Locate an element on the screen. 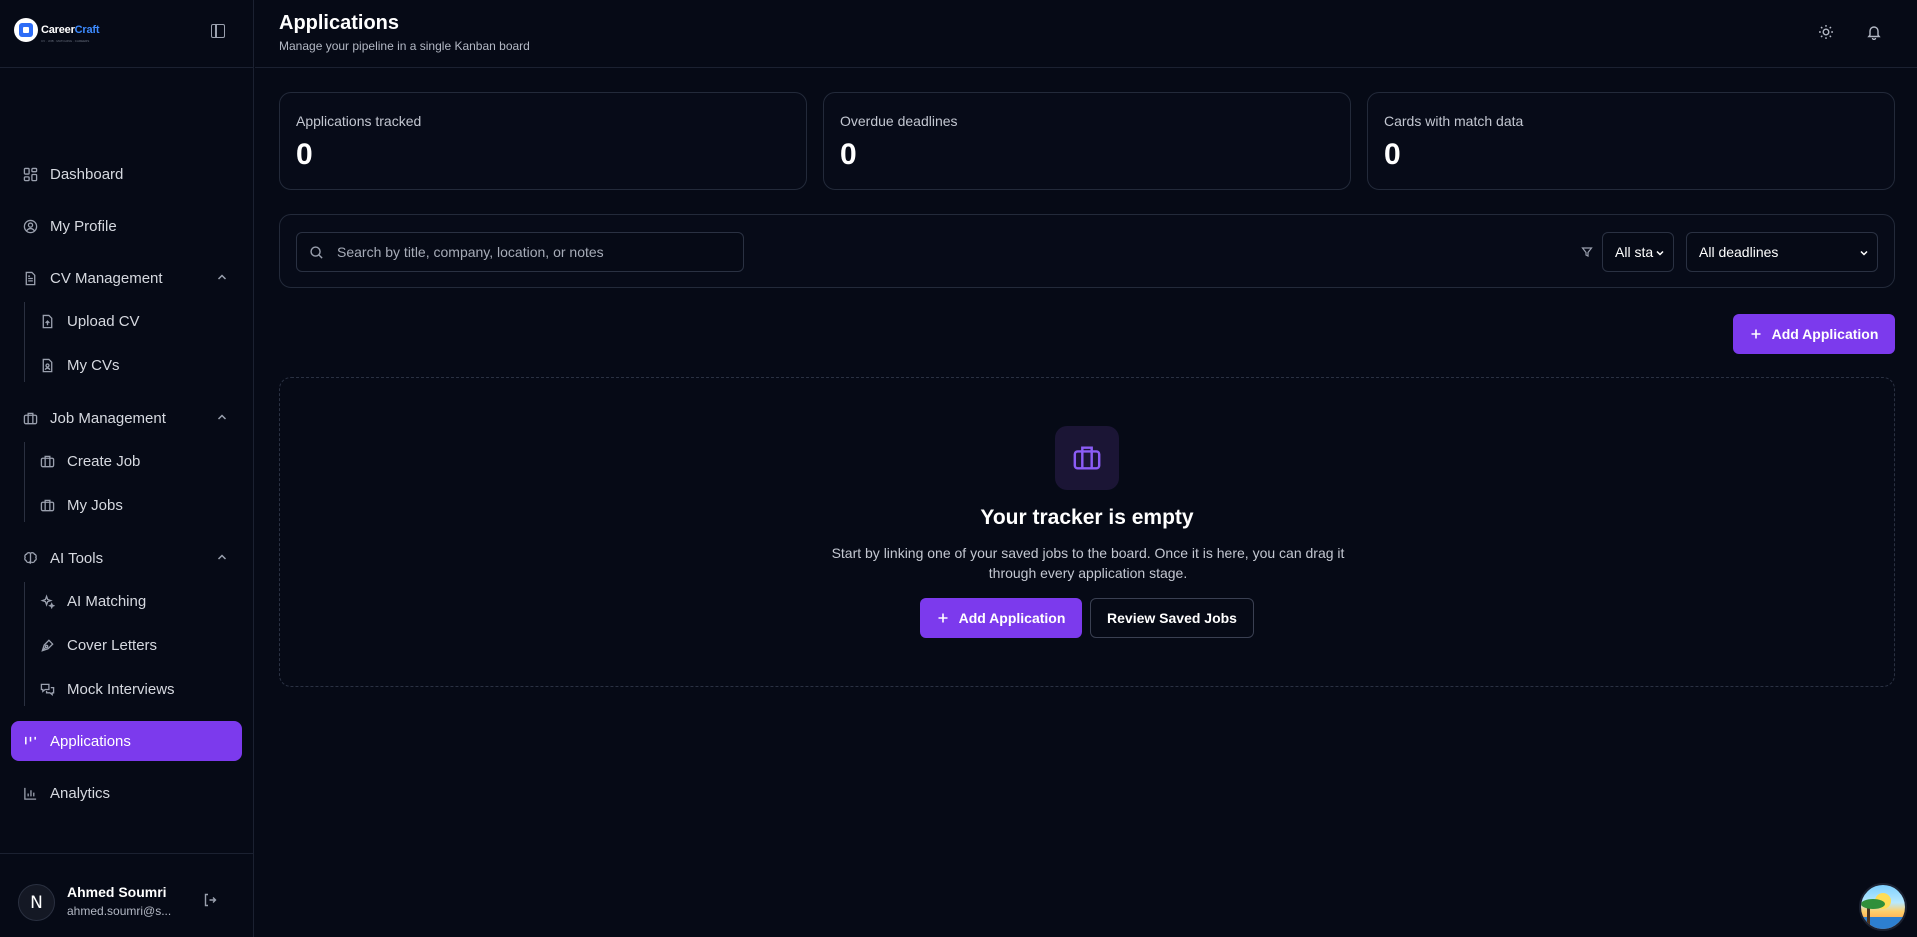  logo-text: CareerCraft is located at coordinates (70, 30).